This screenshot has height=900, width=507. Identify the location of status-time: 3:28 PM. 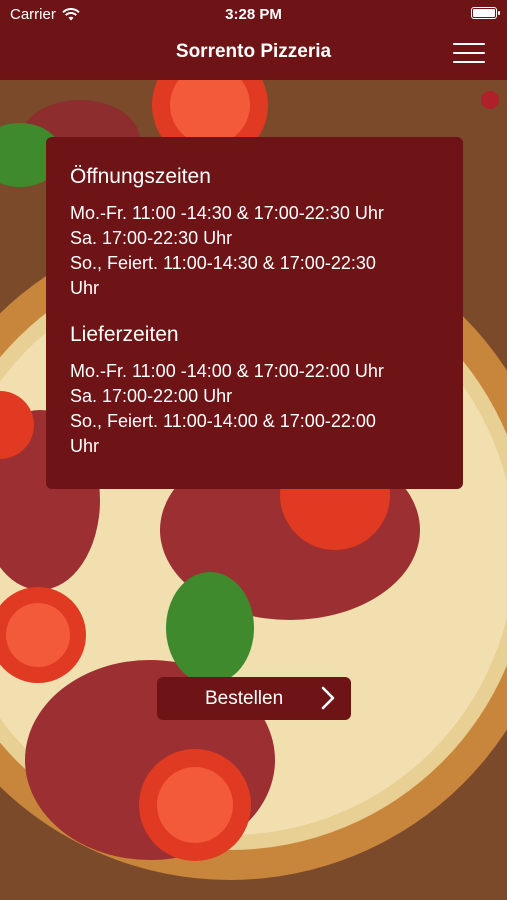
(253, 14).